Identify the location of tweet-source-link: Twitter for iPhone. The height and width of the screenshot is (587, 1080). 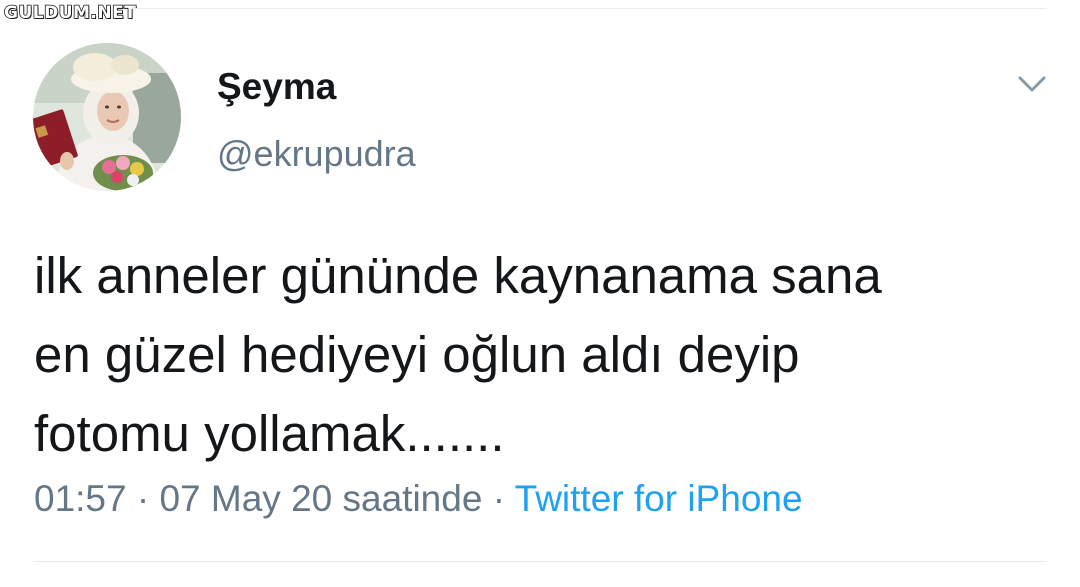
(659, 498).